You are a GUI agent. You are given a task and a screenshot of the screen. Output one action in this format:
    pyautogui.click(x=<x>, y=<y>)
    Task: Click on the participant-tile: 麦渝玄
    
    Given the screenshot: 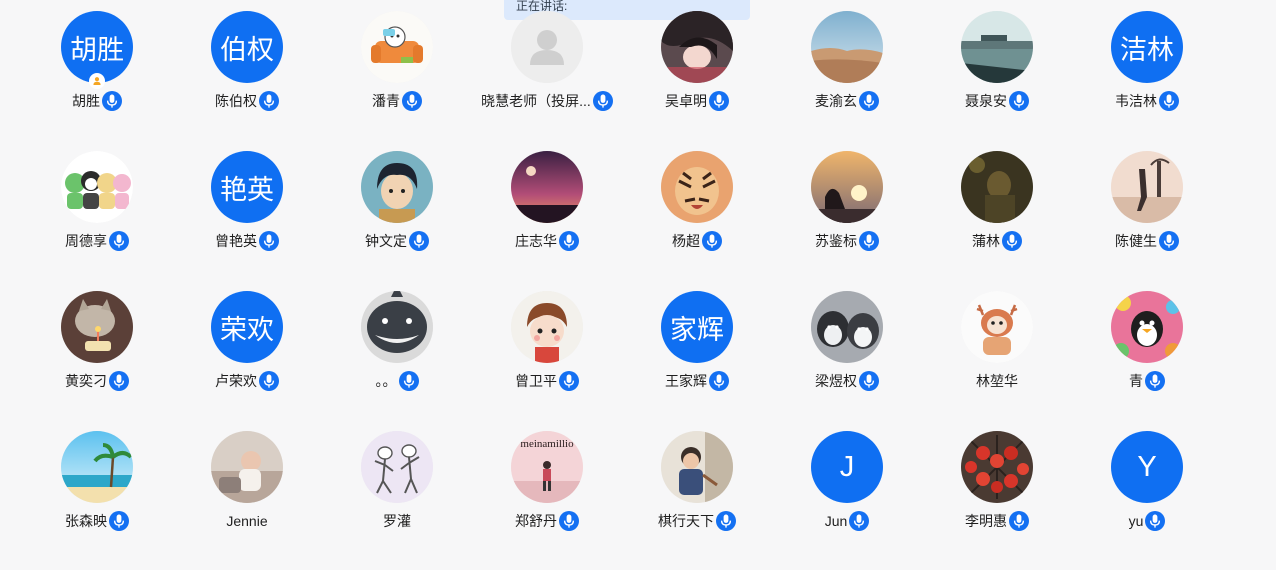 What is the action you would take?
    pyautogui.click(x=847, y=80)
    